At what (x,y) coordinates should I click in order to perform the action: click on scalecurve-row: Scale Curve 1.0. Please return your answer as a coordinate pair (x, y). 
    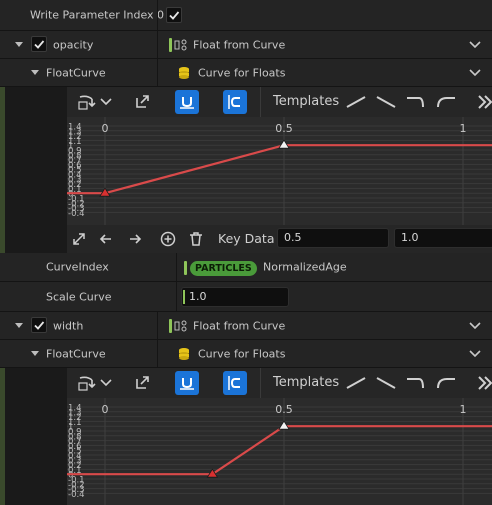
    Looking at the image, I should click on (246, 297).